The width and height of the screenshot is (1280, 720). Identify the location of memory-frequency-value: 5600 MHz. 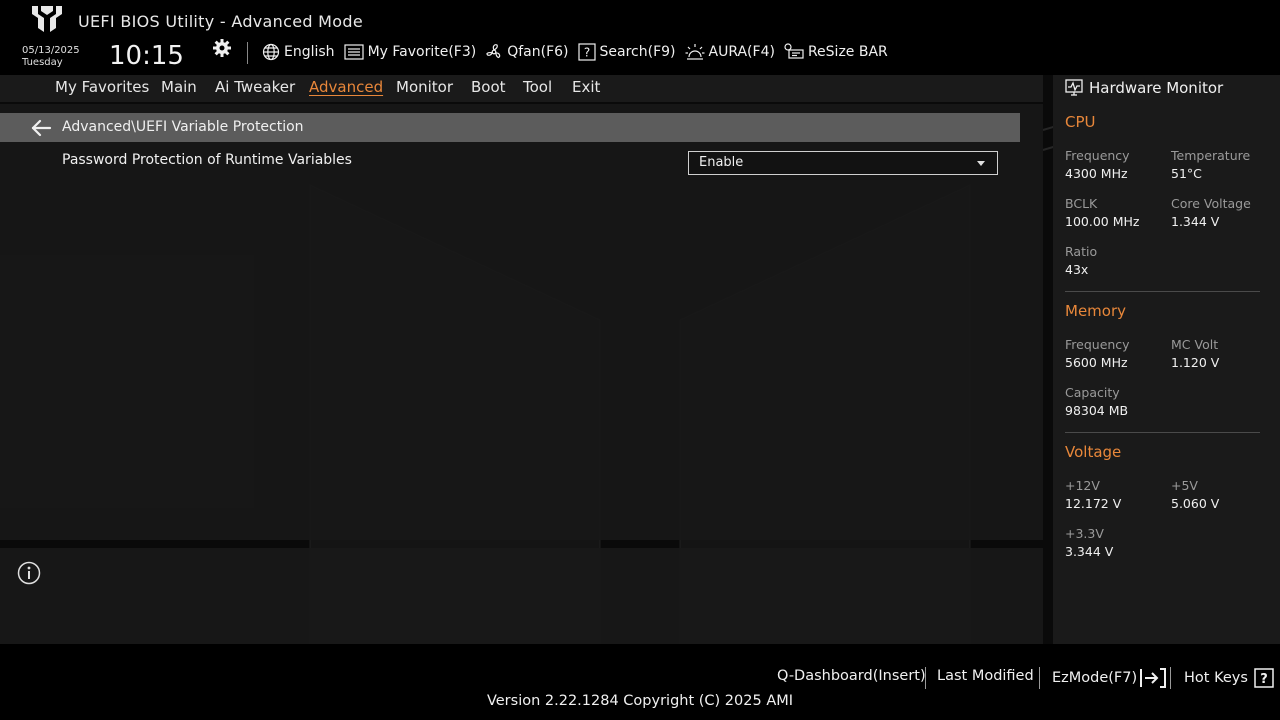
(1096, 362).